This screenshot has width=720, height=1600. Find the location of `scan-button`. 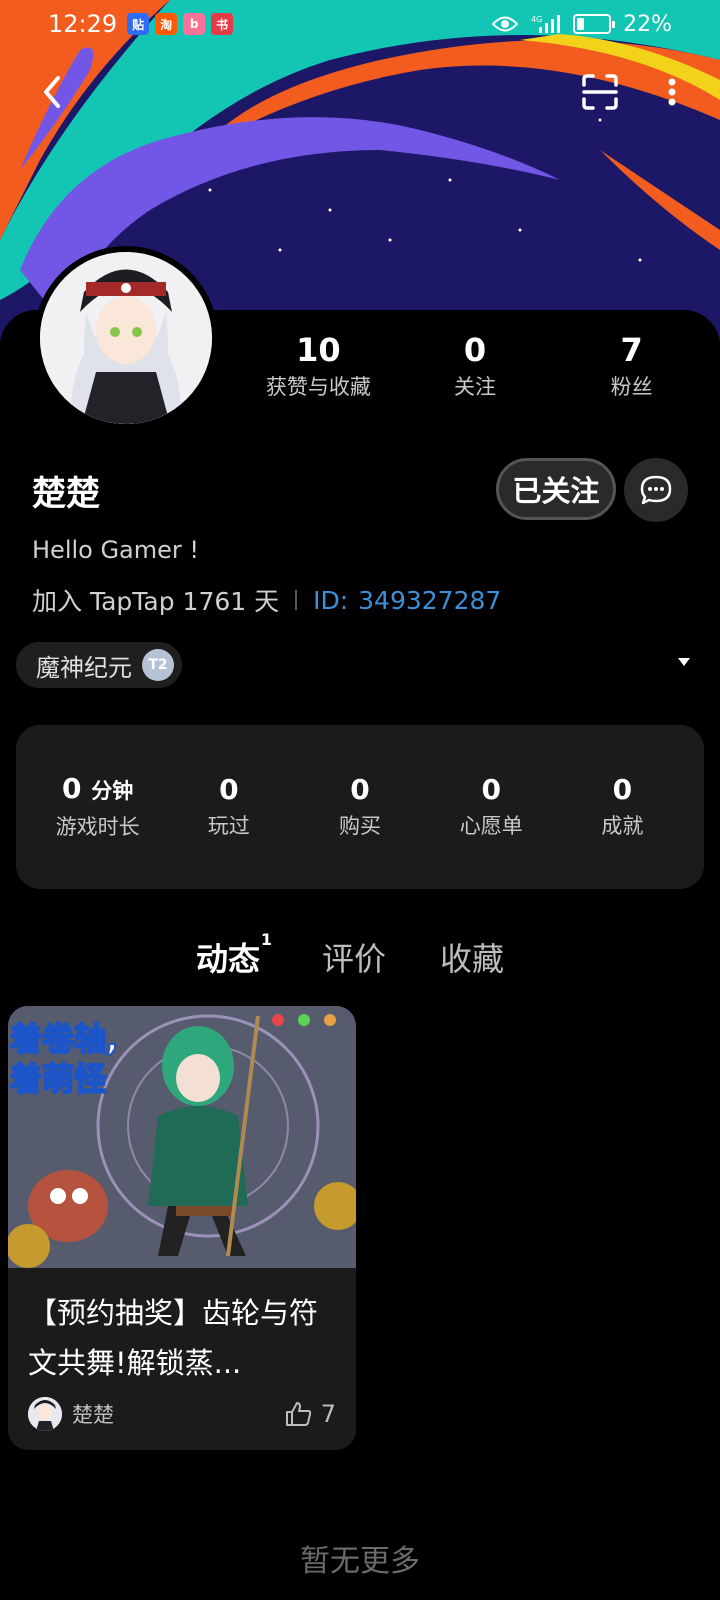

scan-button is located at coordinates (600, 92).